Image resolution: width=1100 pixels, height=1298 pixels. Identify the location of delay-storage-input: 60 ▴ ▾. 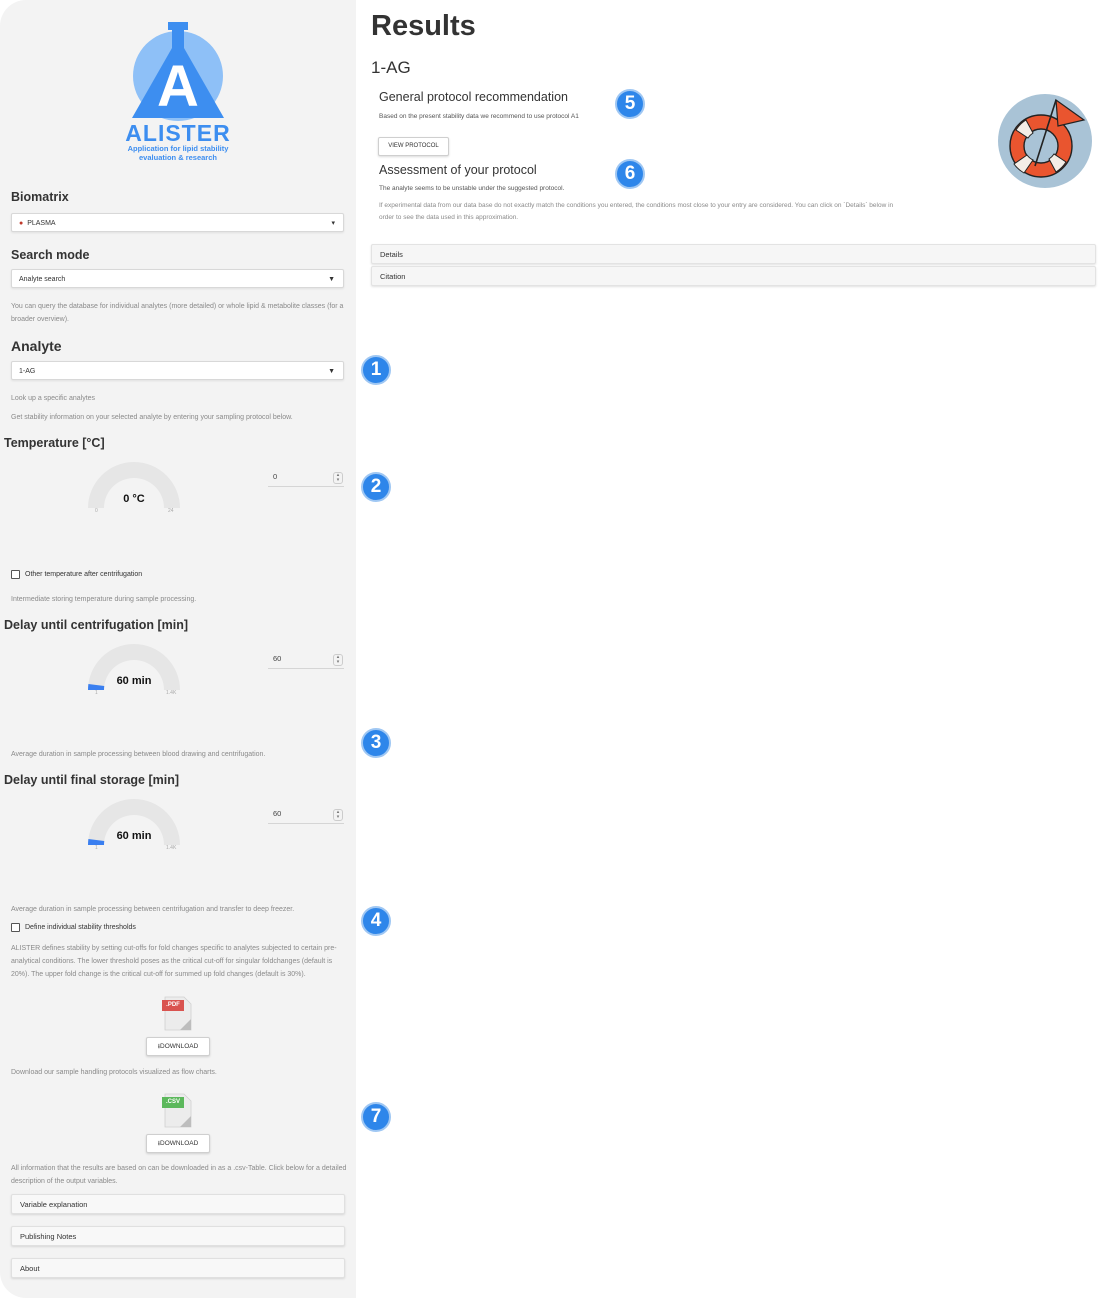
(306, 815).